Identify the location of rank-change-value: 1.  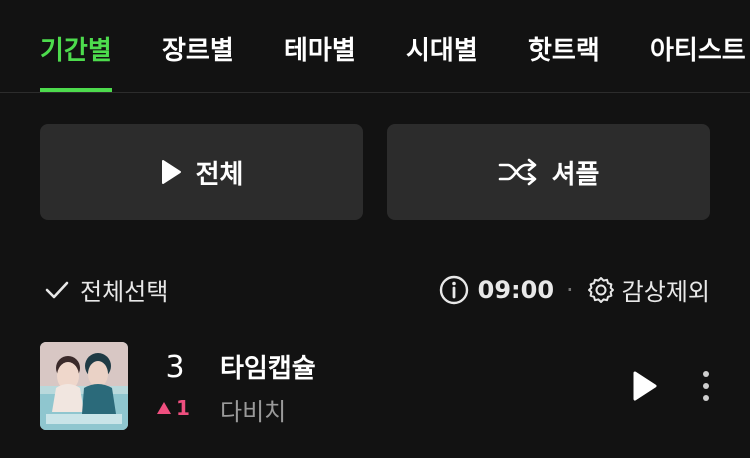
(183, 408).